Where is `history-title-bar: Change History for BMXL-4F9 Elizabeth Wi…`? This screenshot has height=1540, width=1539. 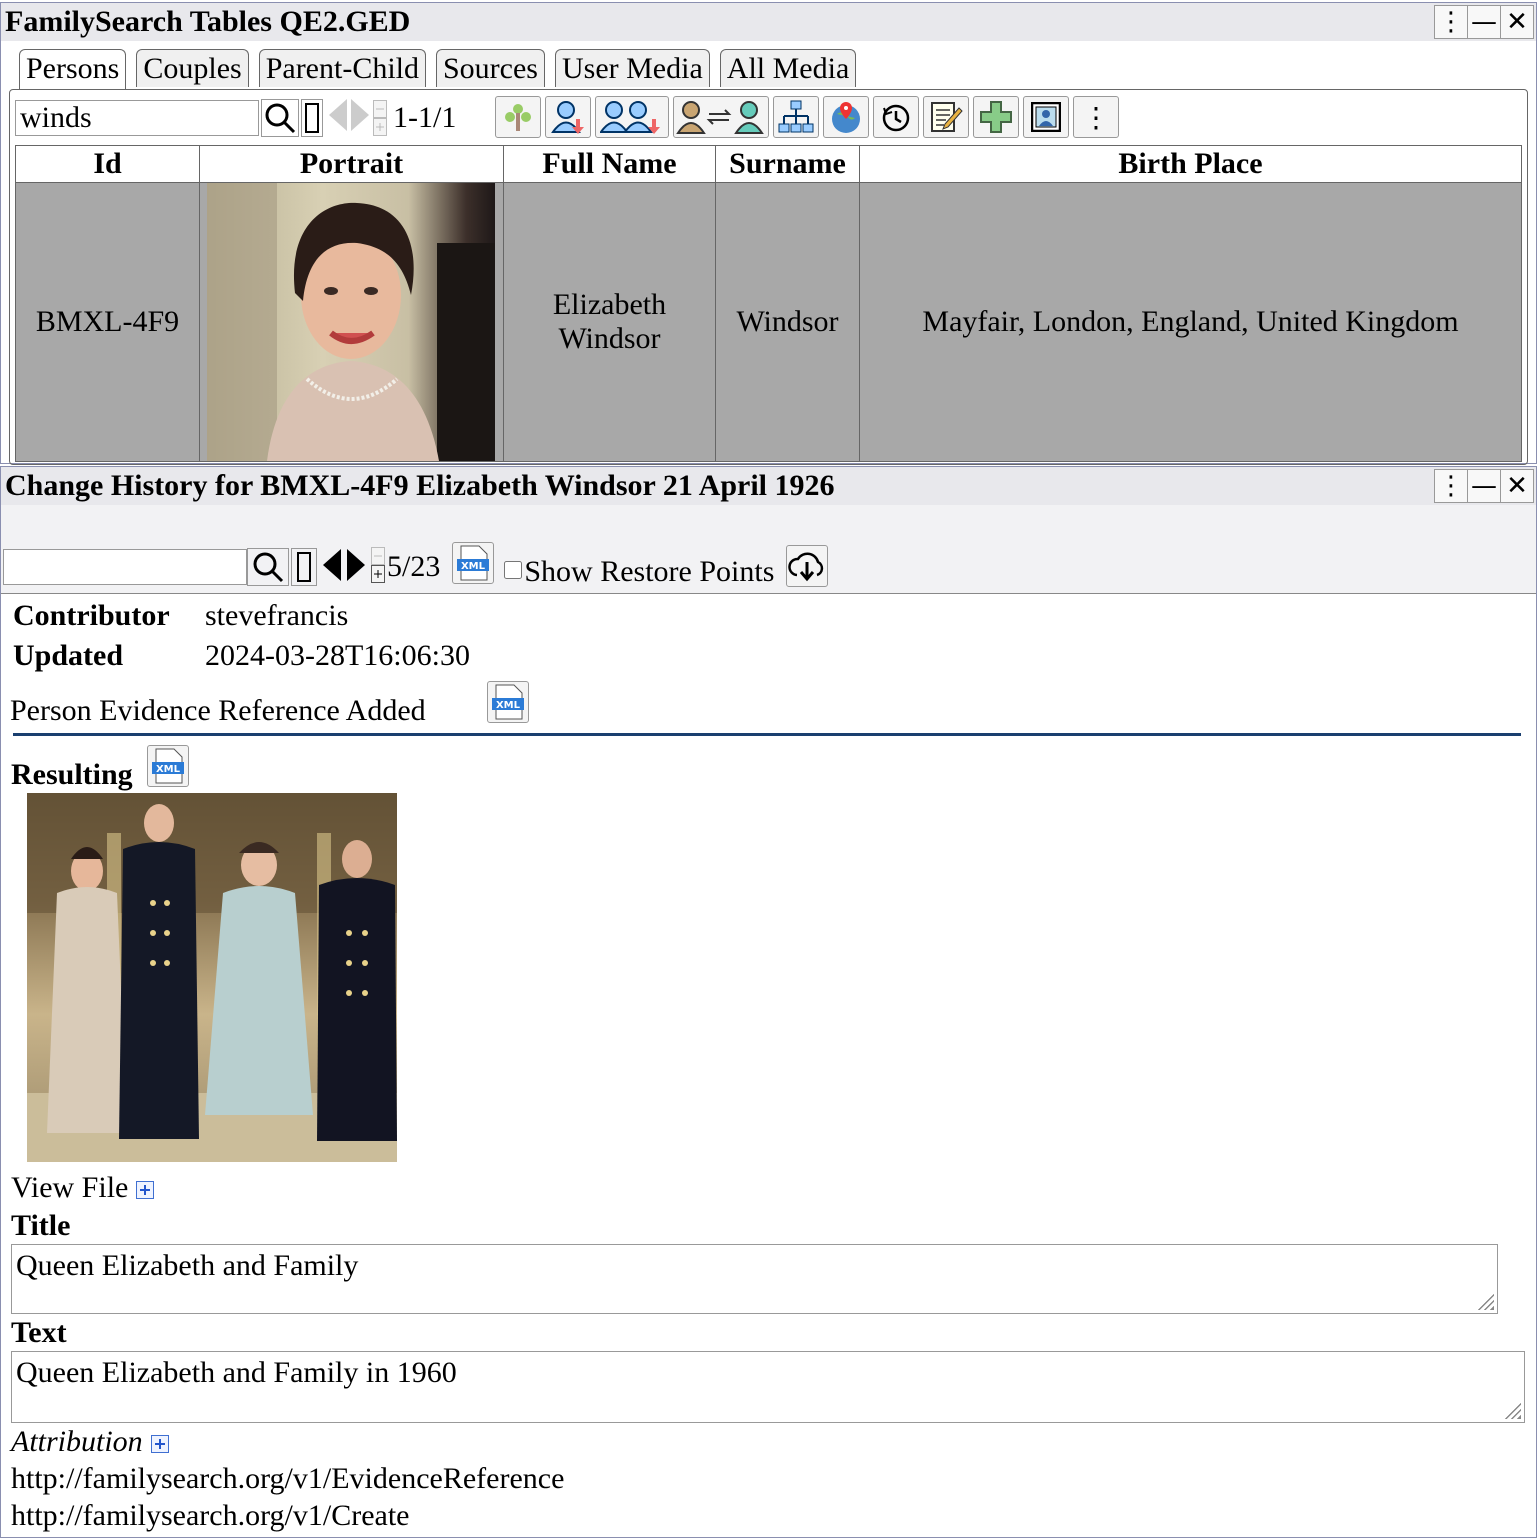
history-title-bar: Change History for BMXL-4F9 Elizabeth Wi… is located at coordinates (768, 486).